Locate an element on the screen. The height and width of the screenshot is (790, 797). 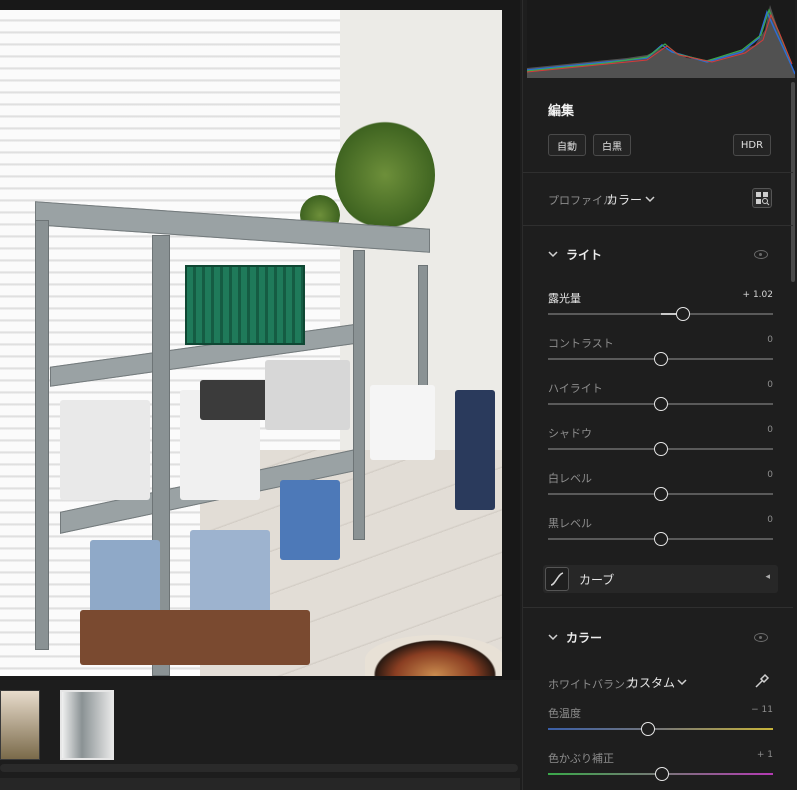
slider-row: シャドウ 0 is located at coordinates (660, 445).